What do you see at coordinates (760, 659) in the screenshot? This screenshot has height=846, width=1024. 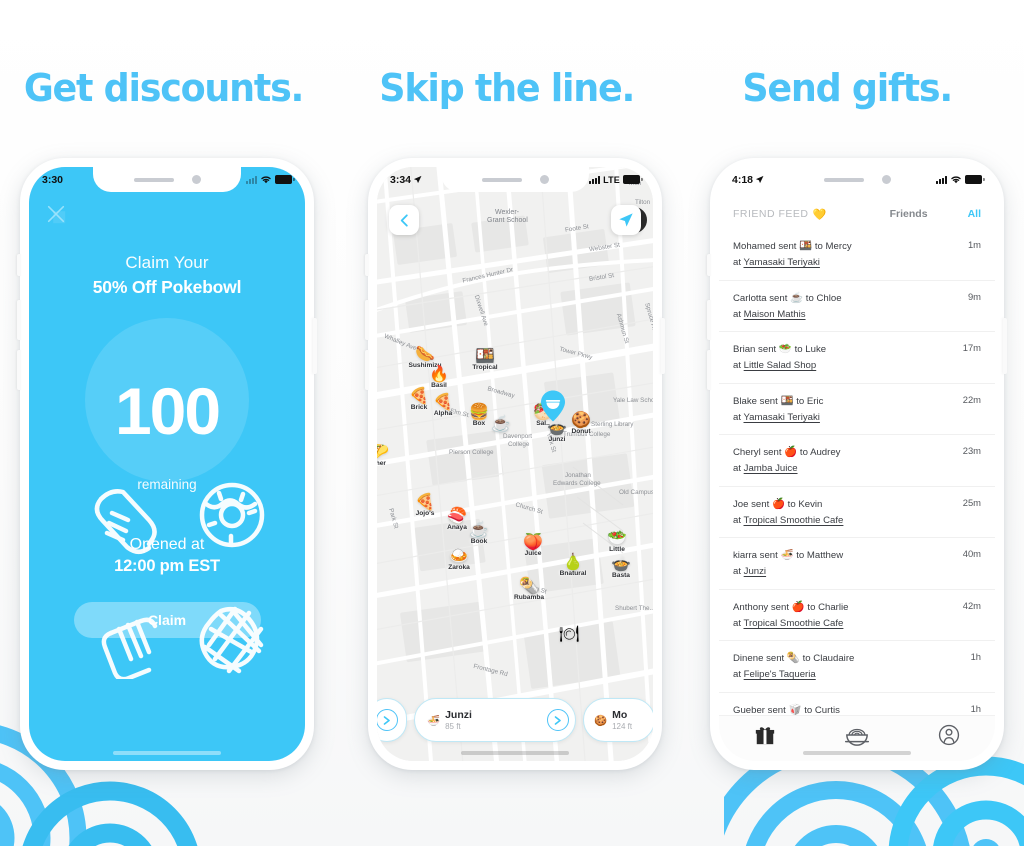 I see `feed-sender: Dinene sent` at bounding box center [760, 659].